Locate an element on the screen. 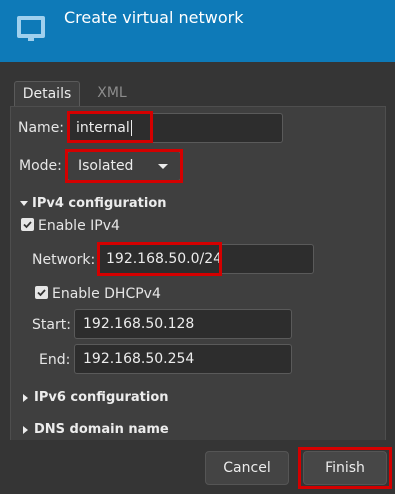  network-label: Network: is located at coordinates (64, 260).